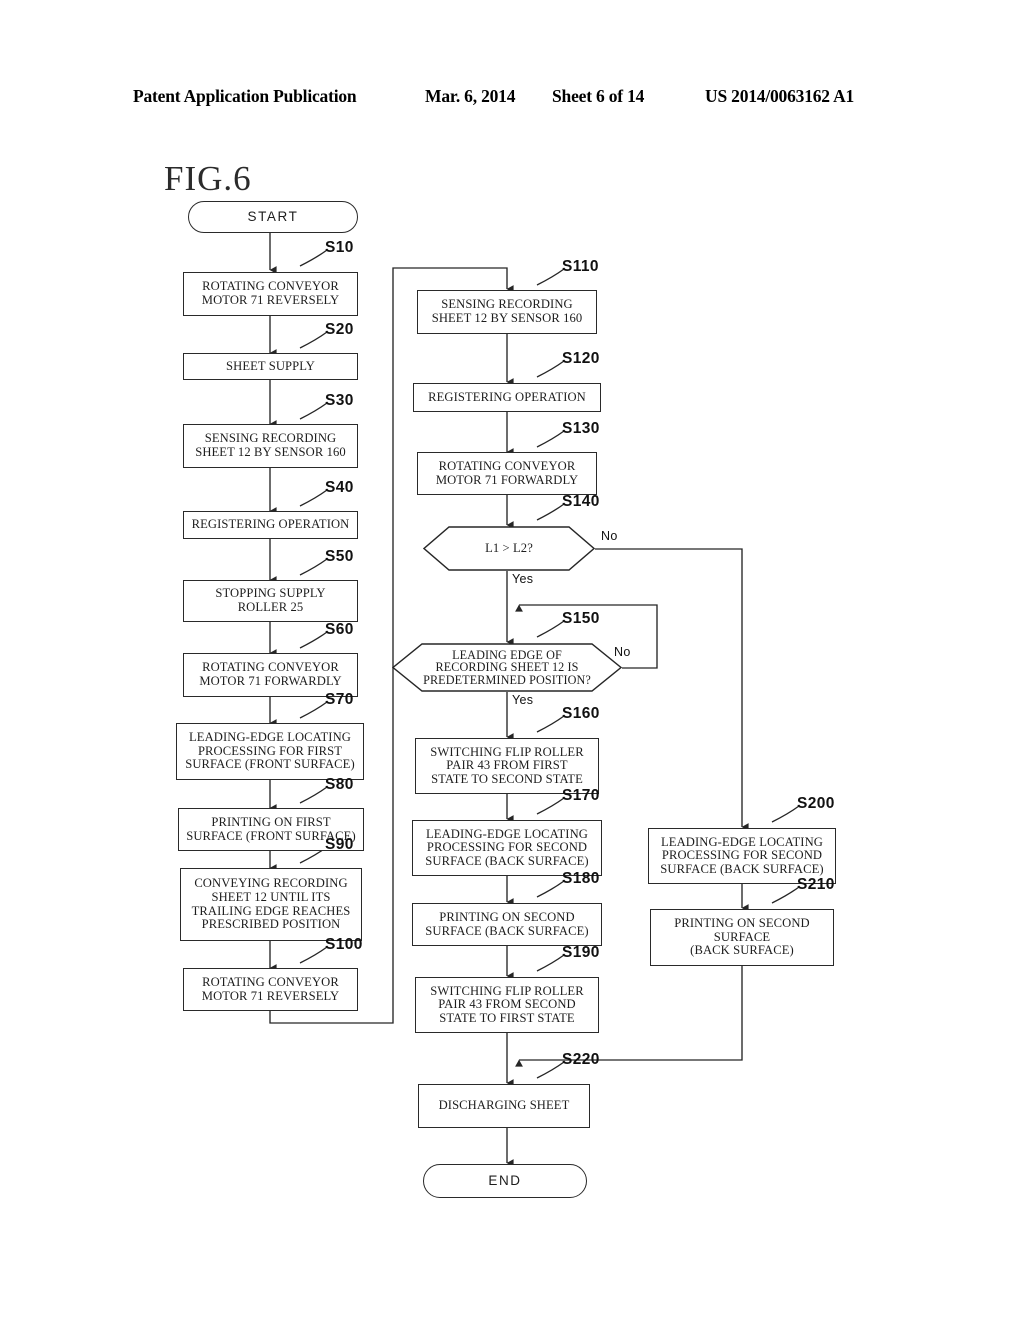 The image size is (1024, 1320). I want to click on node-s100: ROTATING CONVEYOR MOTOR 71 REVERSELY, so click(270, 989).